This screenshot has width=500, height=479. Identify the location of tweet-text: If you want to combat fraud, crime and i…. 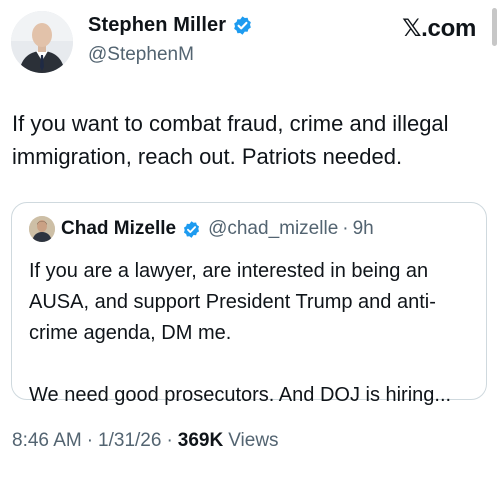
(230, 140).